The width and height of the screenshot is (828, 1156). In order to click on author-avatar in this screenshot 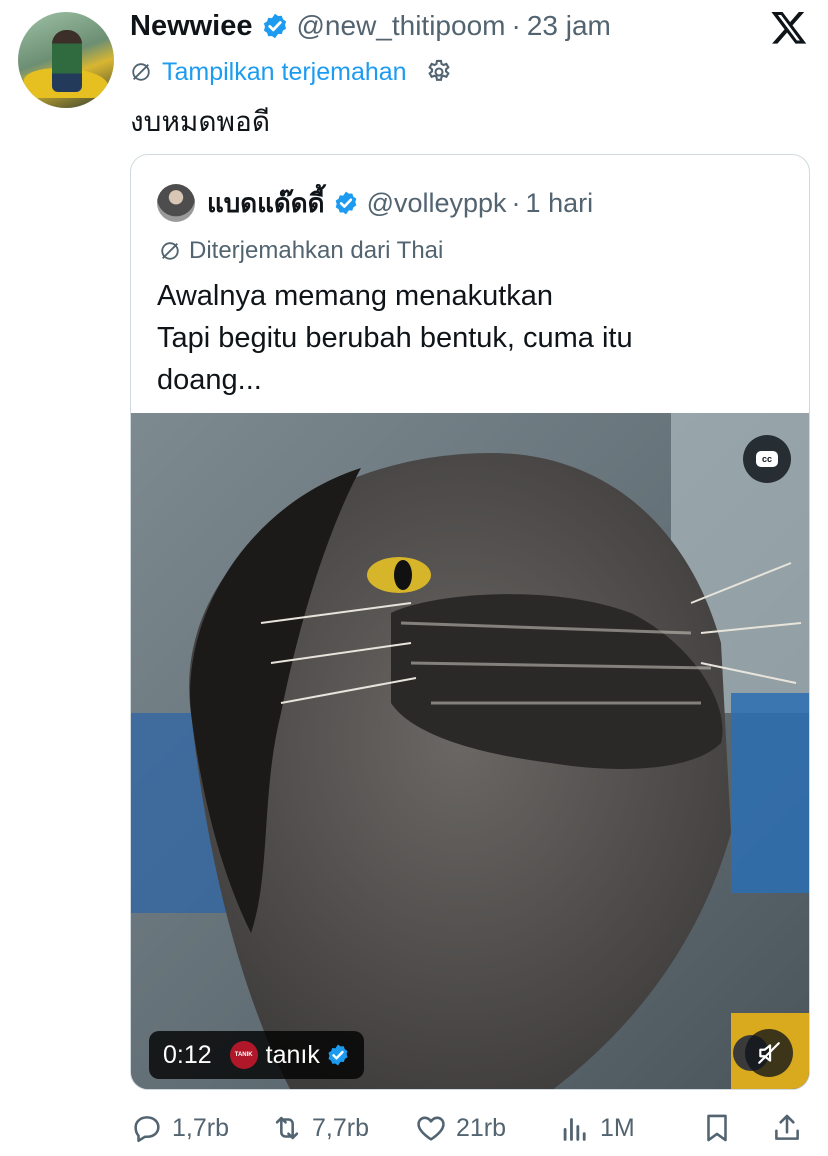, I will do `click(66, 60)`.